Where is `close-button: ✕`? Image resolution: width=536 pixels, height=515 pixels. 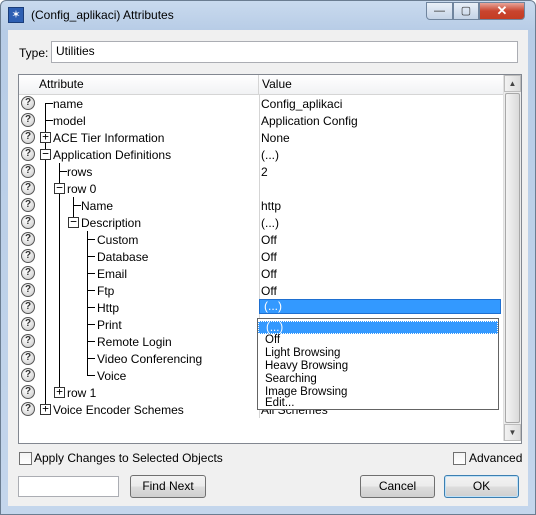
close-button: ✕ is located at coordinates (502, 11).